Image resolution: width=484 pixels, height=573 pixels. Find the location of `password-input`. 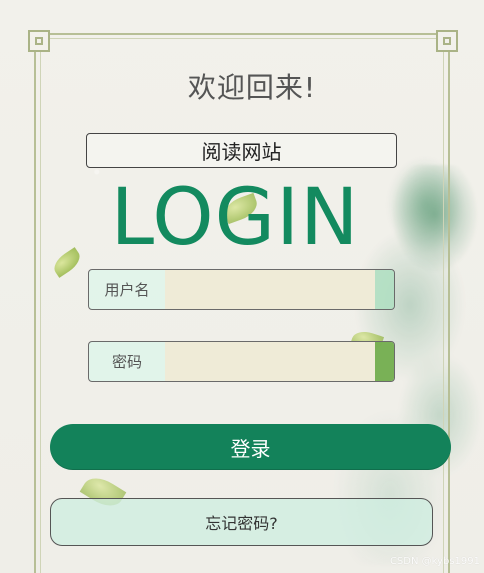

password-input is located at coordinates (270, 361).